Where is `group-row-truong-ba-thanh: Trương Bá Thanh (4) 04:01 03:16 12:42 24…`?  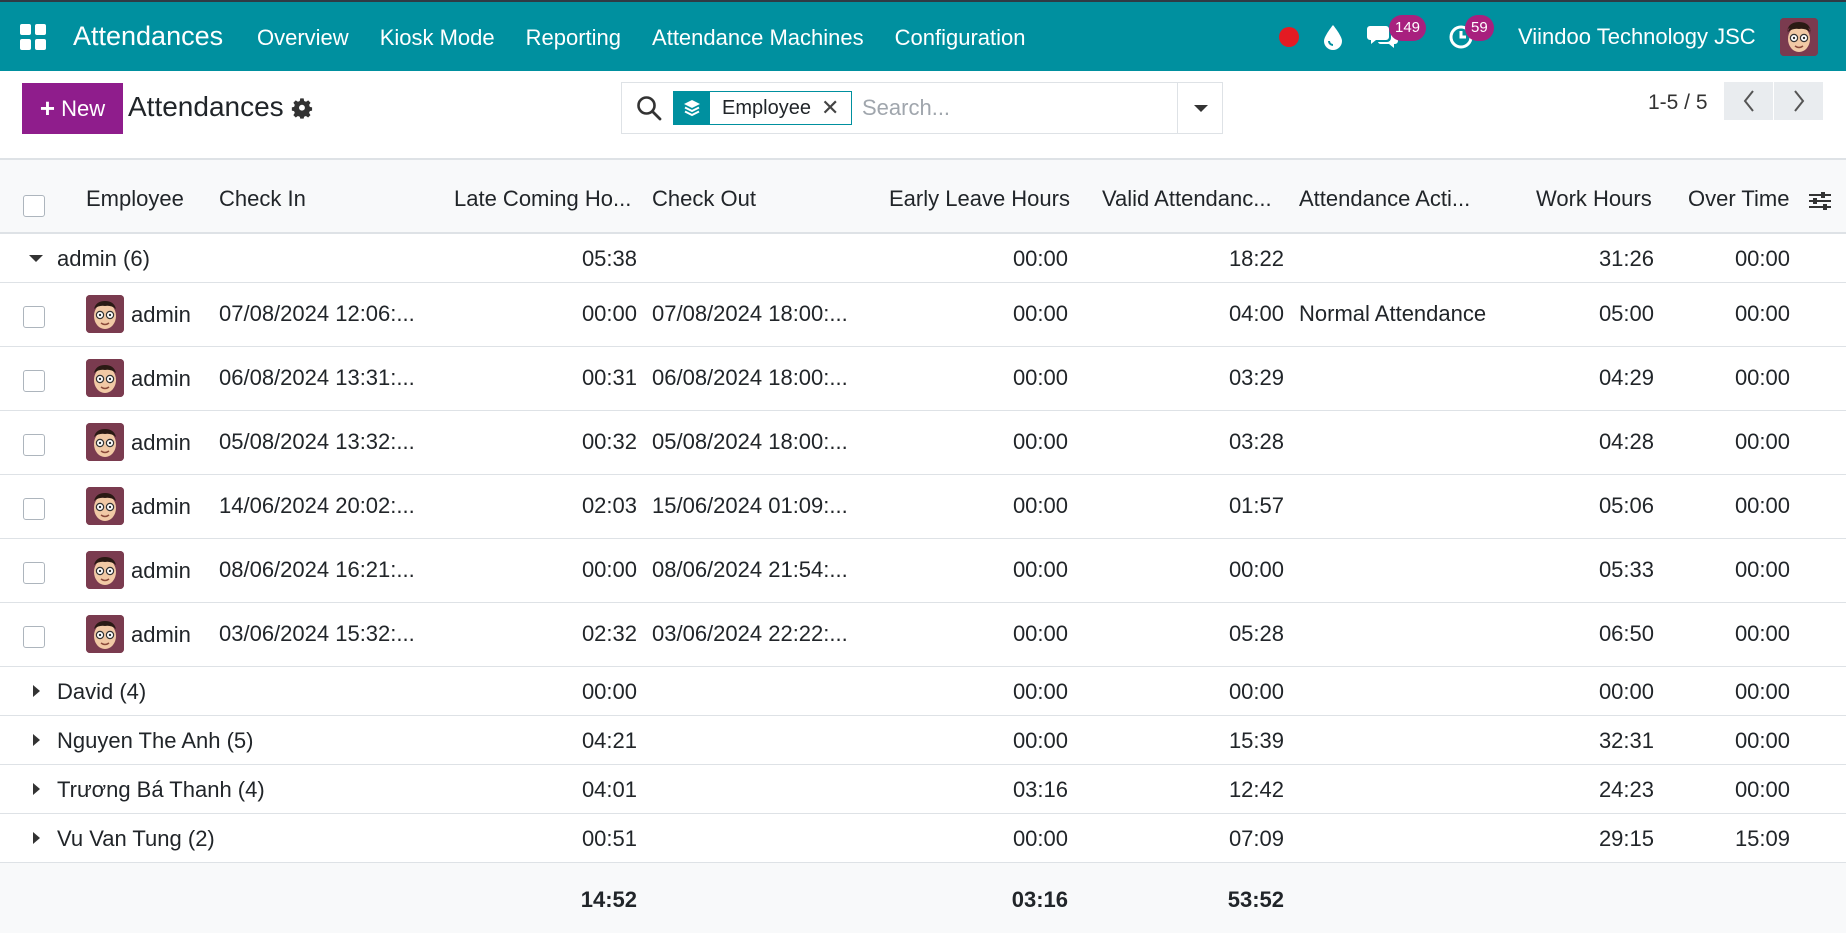
group-row-truong-ba-thanh: Trương Bá Thanh (4) 04:01 03:16 12:42 24… is located at coordinates (923, 789).